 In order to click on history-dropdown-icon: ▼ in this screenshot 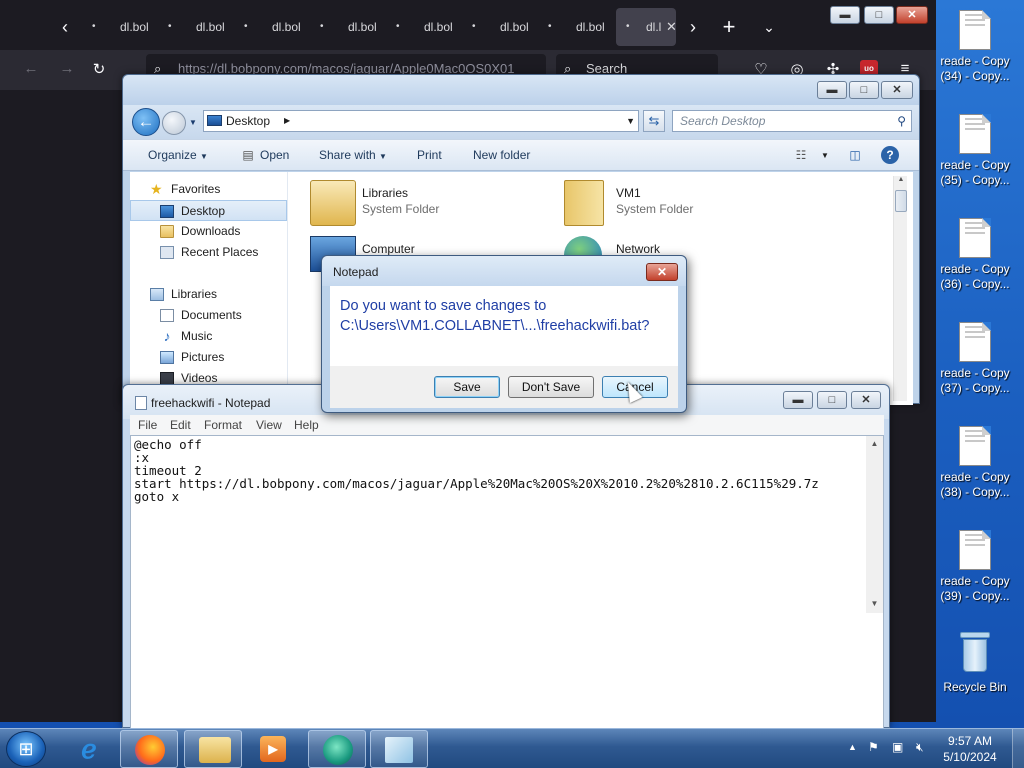, I will do `click(193, 122)`.